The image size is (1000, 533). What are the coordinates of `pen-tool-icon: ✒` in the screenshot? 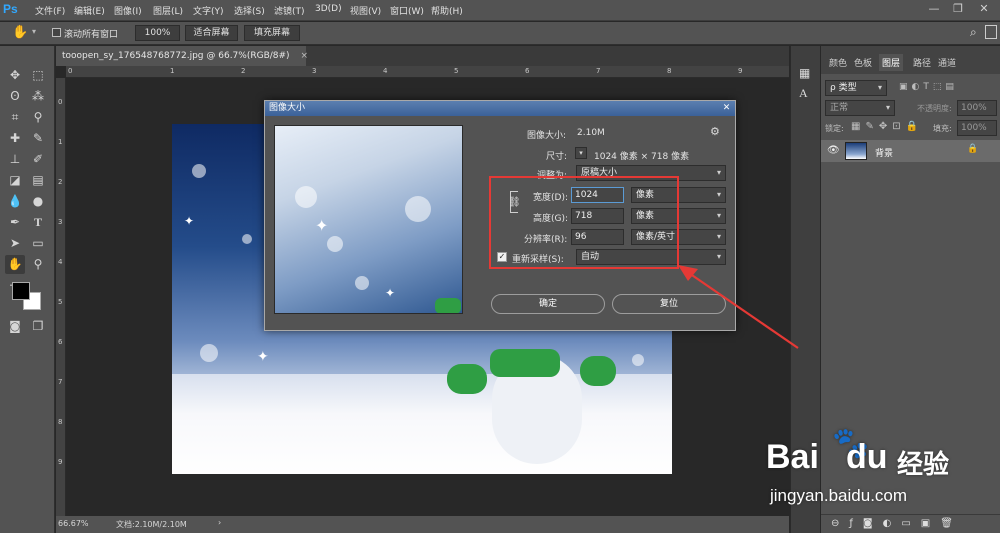 It's located at (15, 222).